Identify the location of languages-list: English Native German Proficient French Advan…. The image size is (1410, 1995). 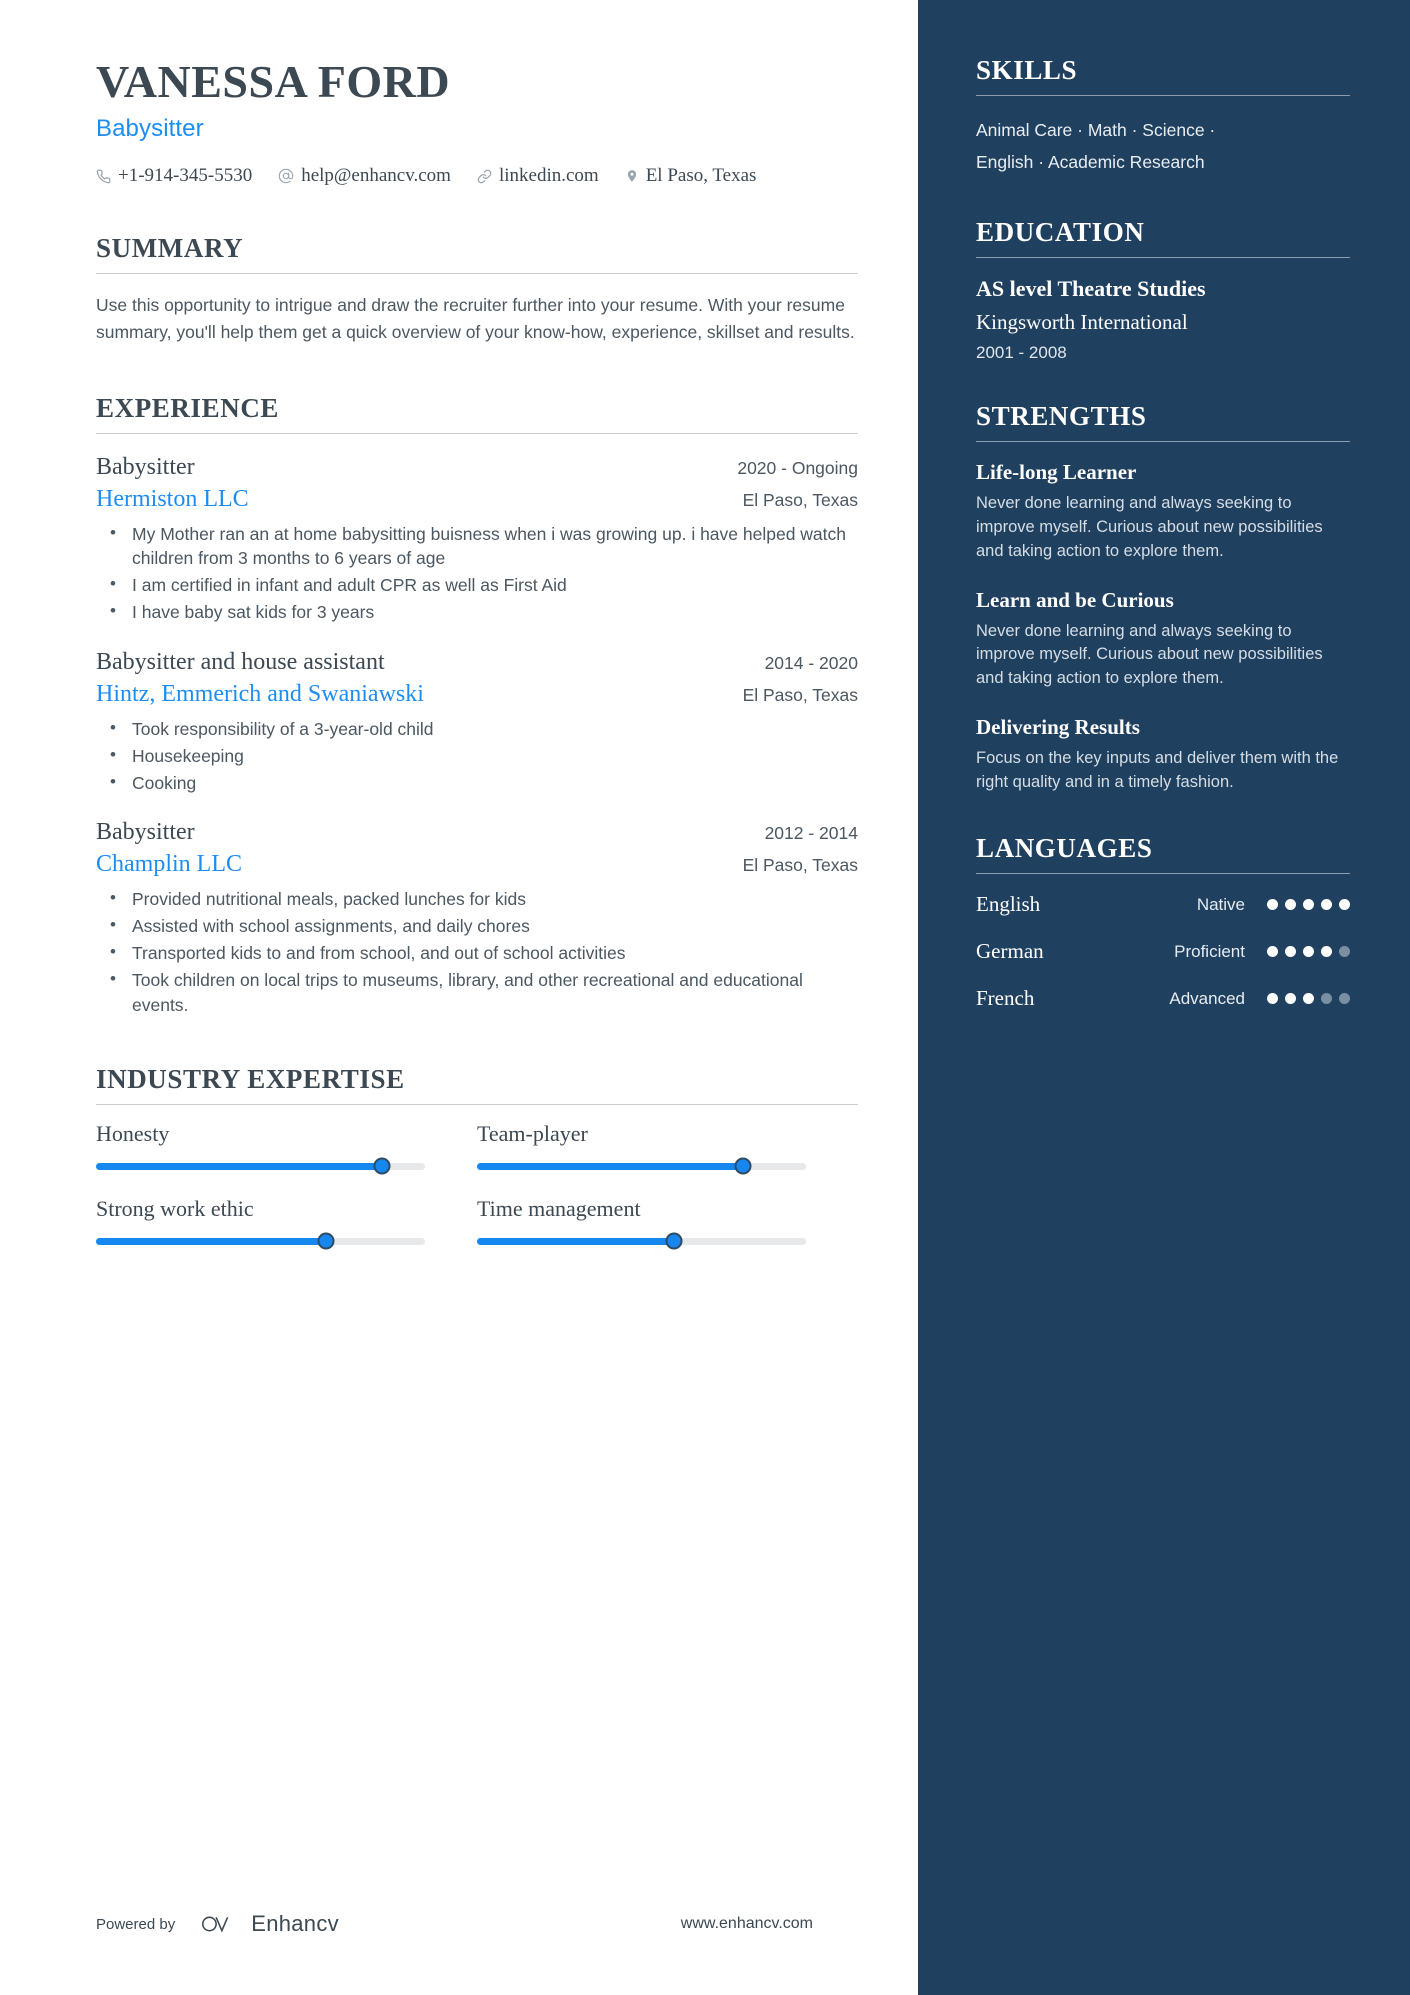
(1163, 951).